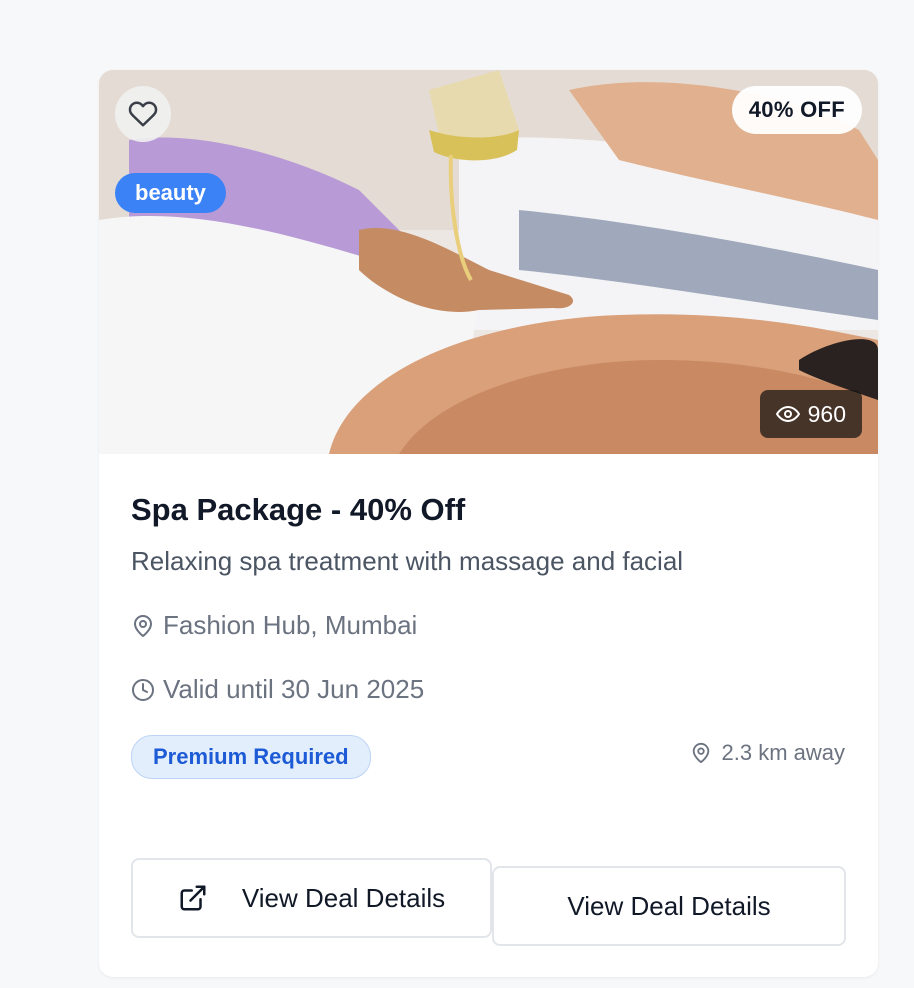 The image size is (914, 988). Describe the element at coordinates (298, 510) in the screenshot. I see `deal-title: Spa Package - 40% Off` at that location.